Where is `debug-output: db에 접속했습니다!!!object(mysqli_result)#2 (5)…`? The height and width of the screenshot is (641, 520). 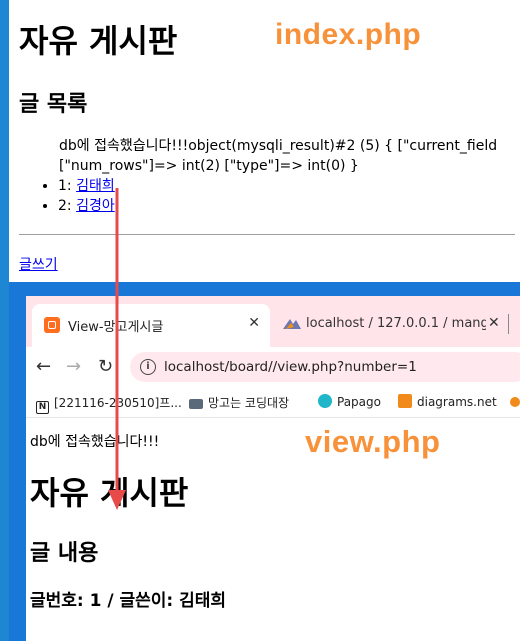
debug-output: db에 접속했습니다!!!object(mysqli_result)#2 (5)… is located at coordinates (289, 156).